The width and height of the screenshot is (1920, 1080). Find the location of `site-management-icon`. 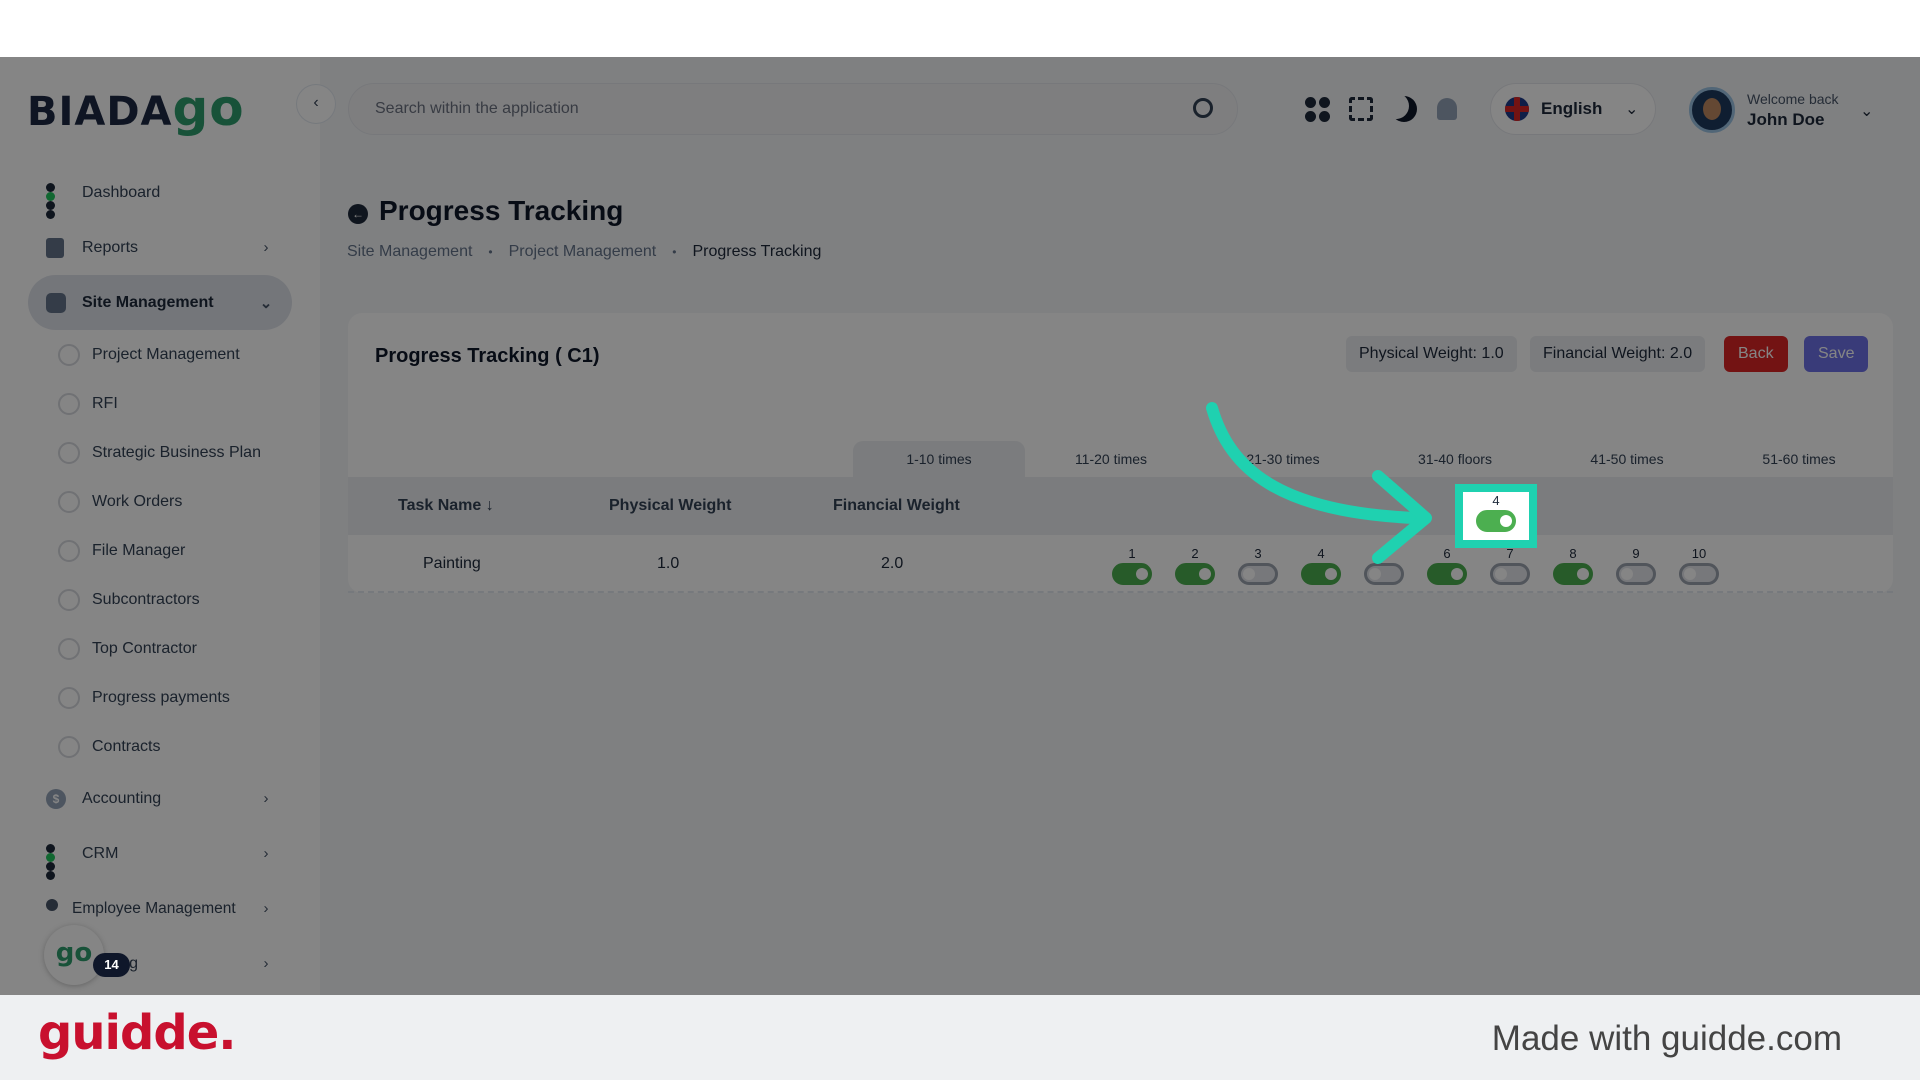

site-management-icon is located at coordinates (56, 302).